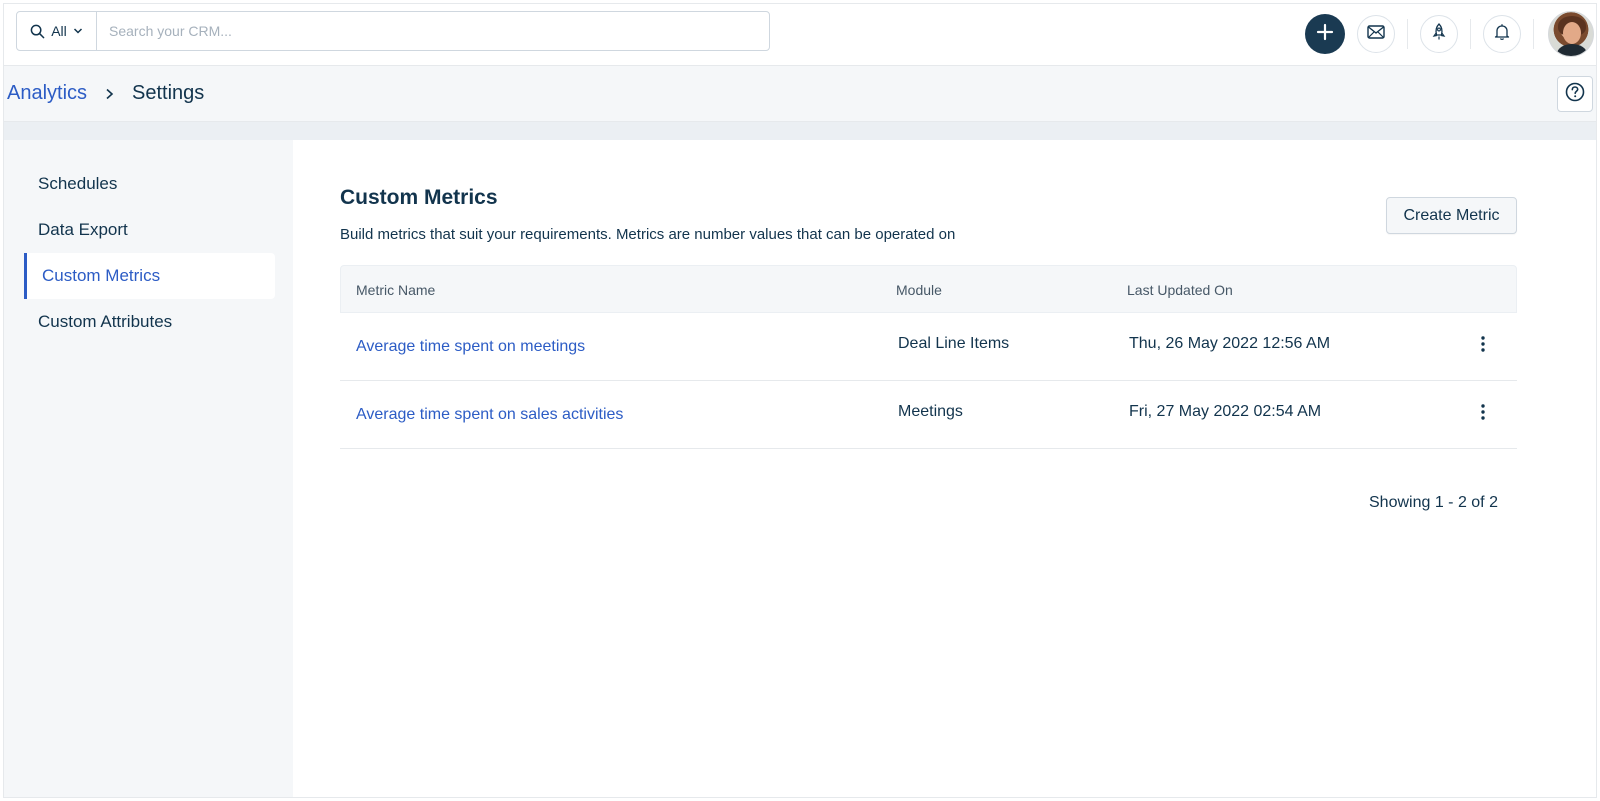 The height and width of the screenshot is (801, 1600). What do you see at coordinates (800, 35) in the screenshot?
I see `top-bar: All` at bounding box center [800, 35].